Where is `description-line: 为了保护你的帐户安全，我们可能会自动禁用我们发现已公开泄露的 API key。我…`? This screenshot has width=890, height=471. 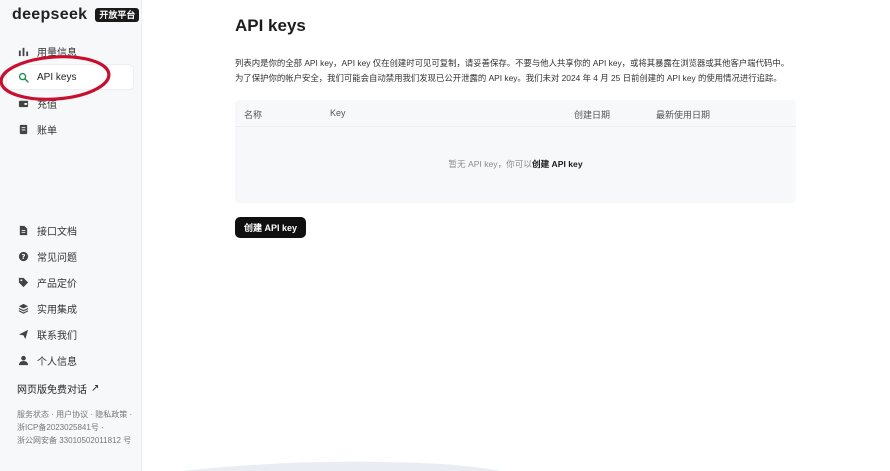
description-line: 为了保护你的帐户安全，我们可能会自动禁用我们发现已公开泄露的 API key。我… is located at coordinates (508, 77).